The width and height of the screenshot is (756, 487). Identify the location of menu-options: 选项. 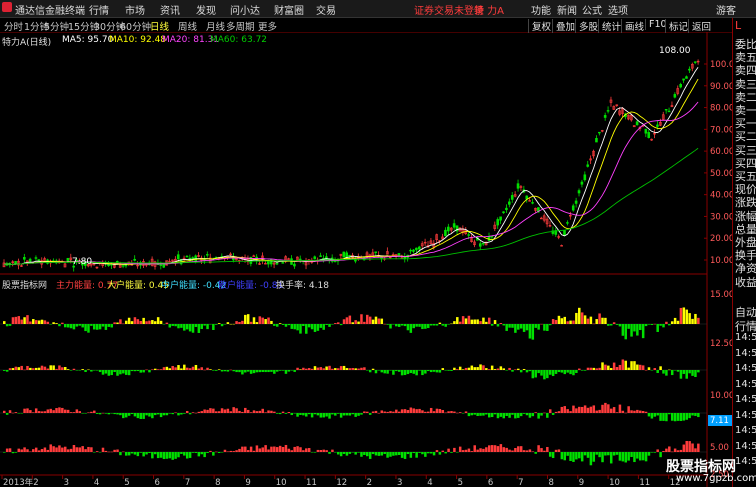
(618, 9).